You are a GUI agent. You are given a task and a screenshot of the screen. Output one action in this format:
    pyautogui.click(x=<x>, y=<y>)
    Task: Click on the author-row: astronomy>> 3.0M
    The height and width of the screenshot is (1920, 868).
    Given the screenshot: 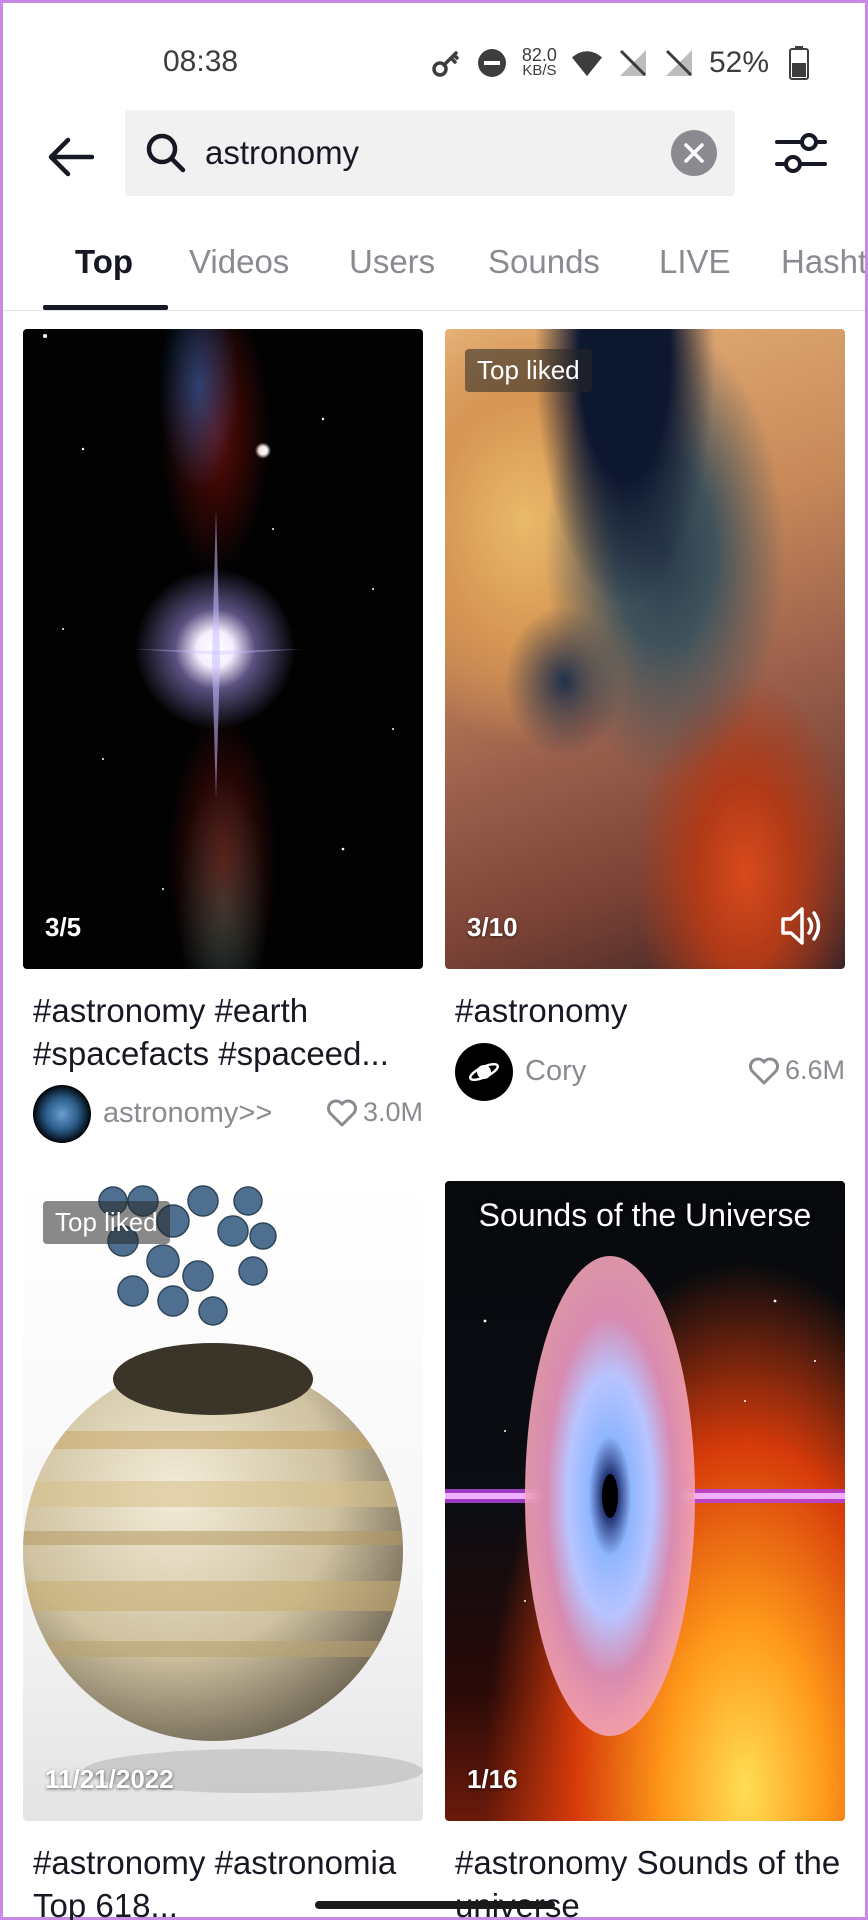 What is the action you would take?
    pyautogui.click(x=228, y=1114)
    